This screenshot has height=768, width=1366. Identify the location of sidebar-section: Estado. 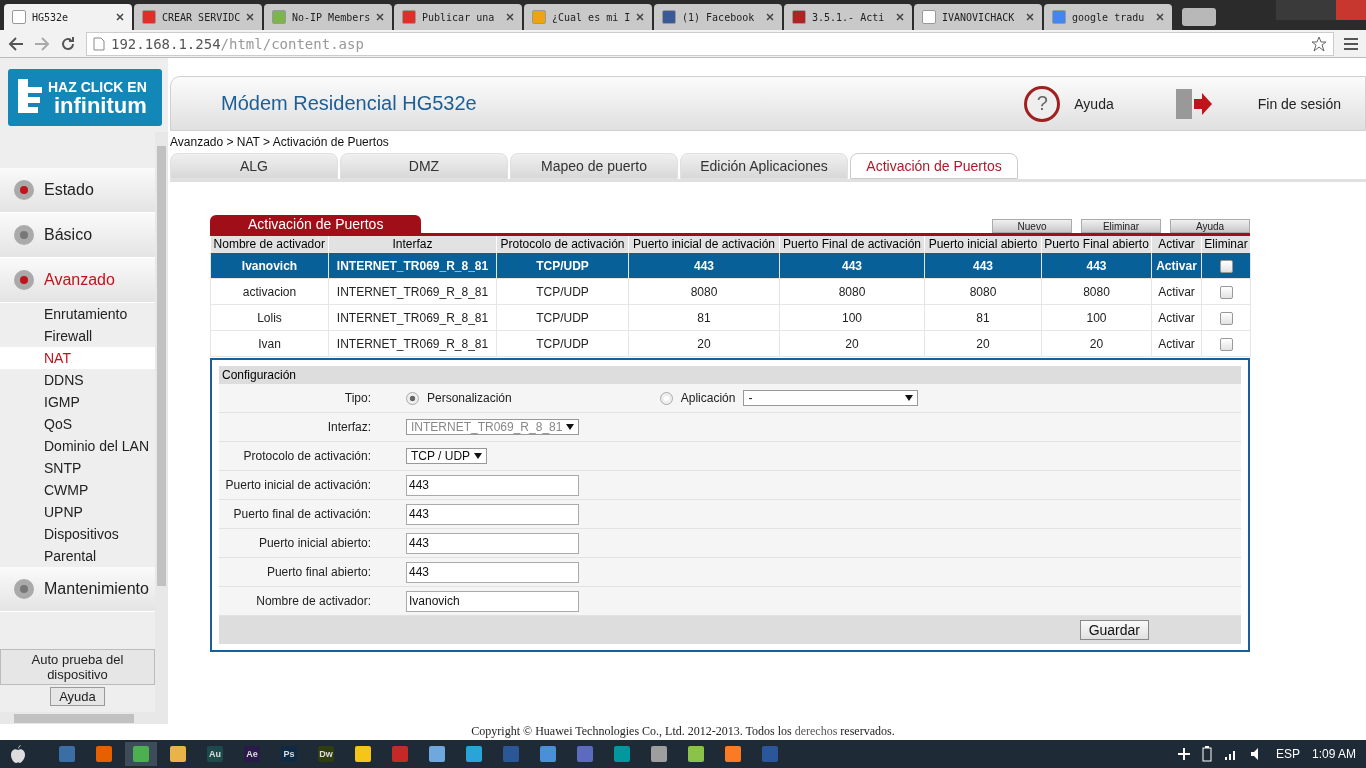
(77, 190).